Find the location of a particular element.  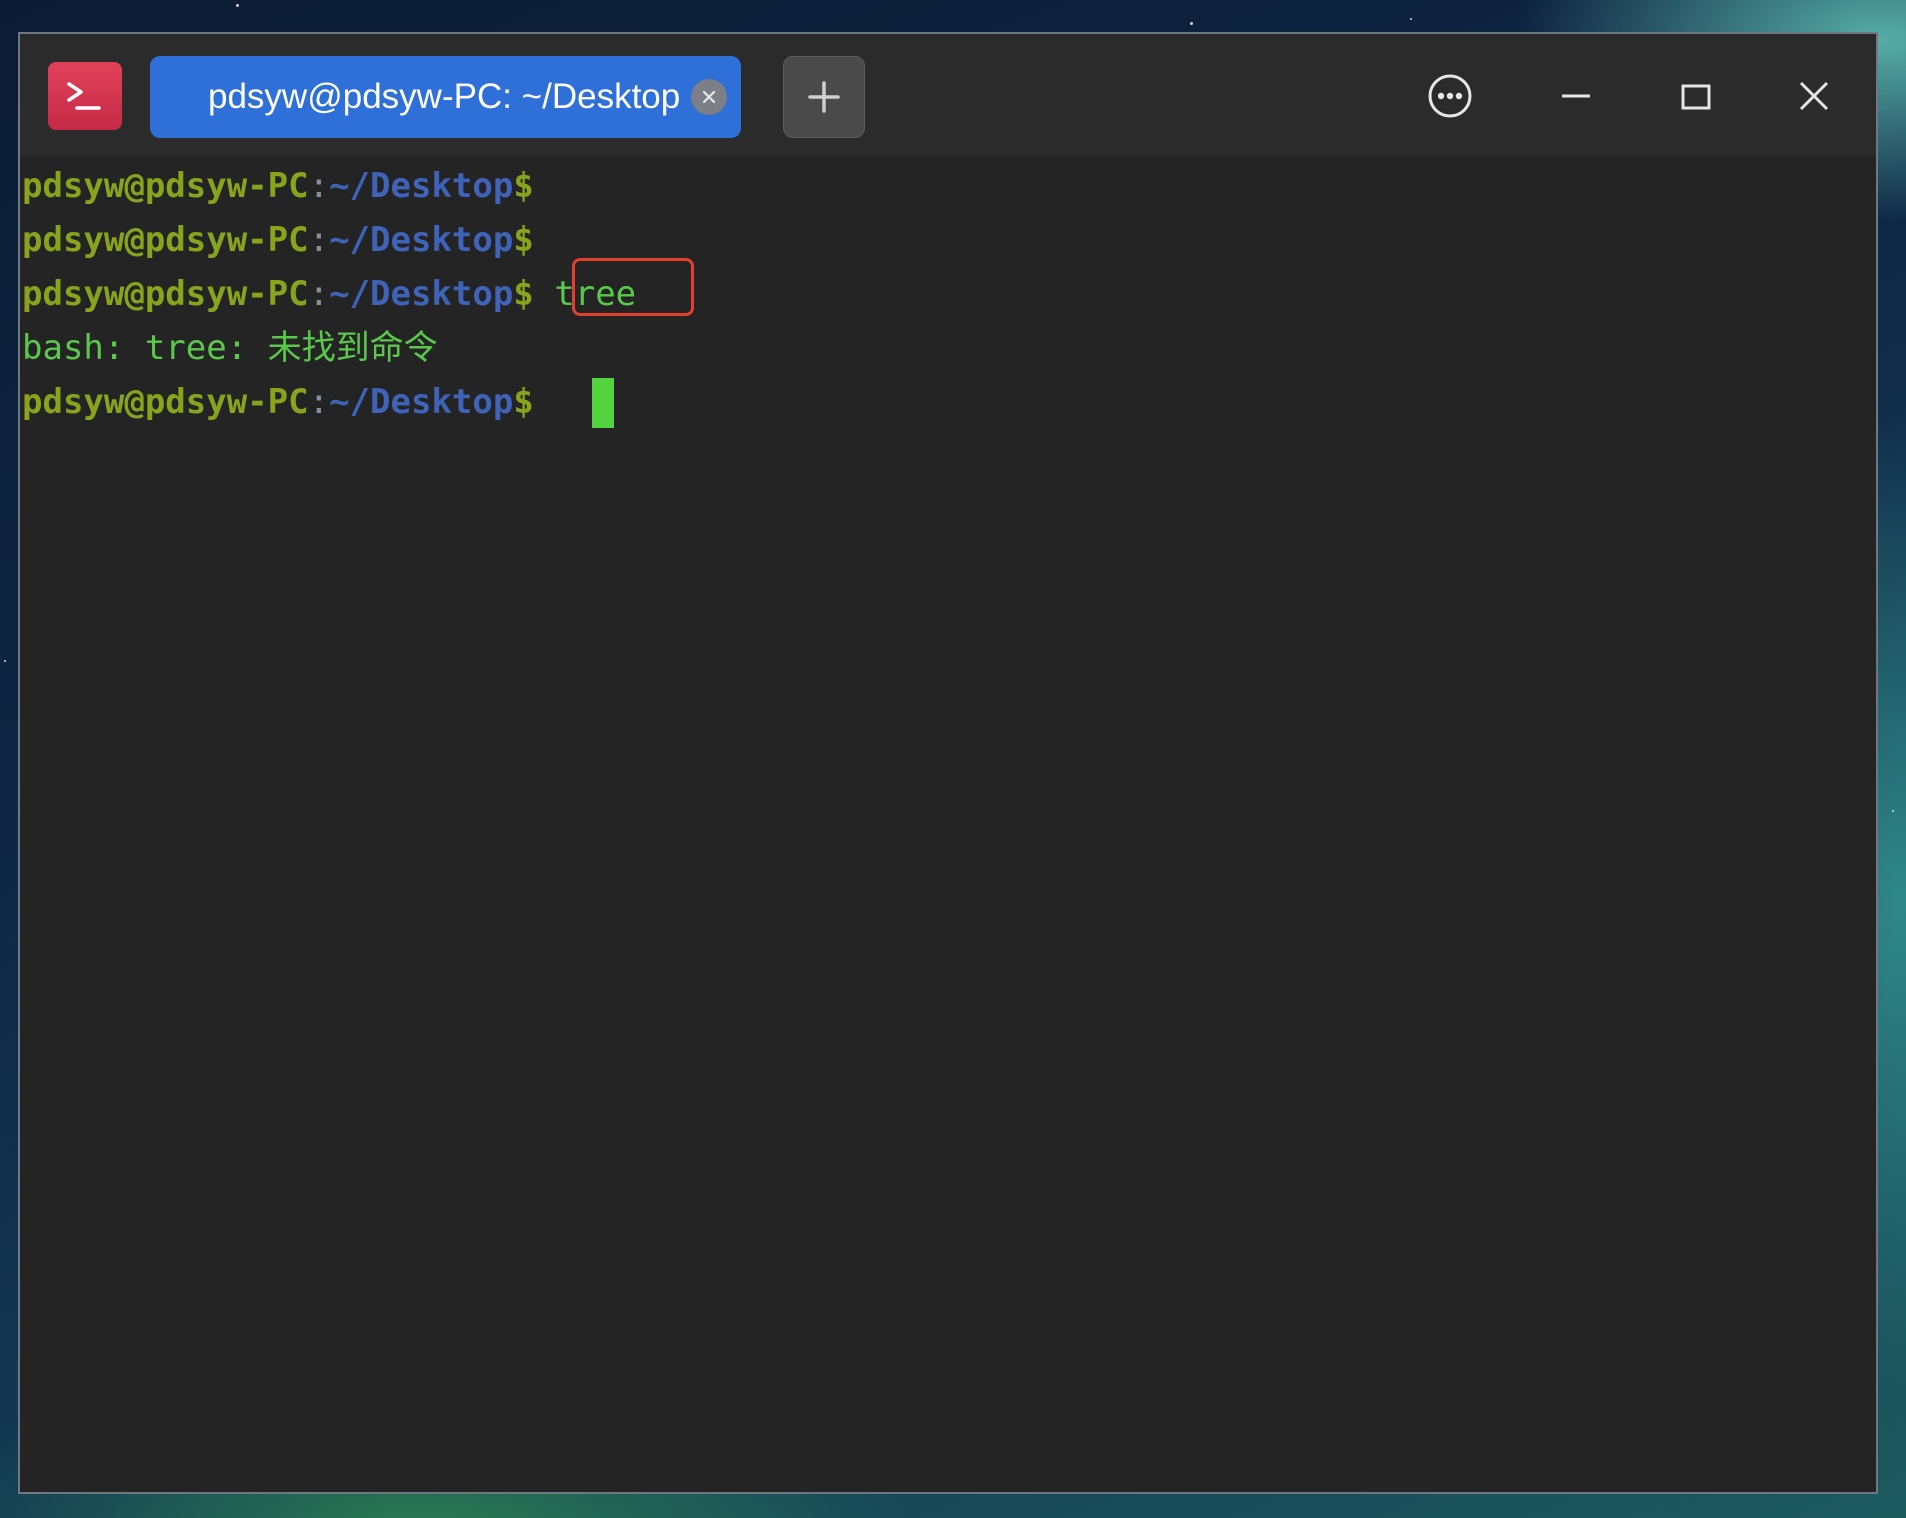

close-button is located at coordinates (1814, 96).